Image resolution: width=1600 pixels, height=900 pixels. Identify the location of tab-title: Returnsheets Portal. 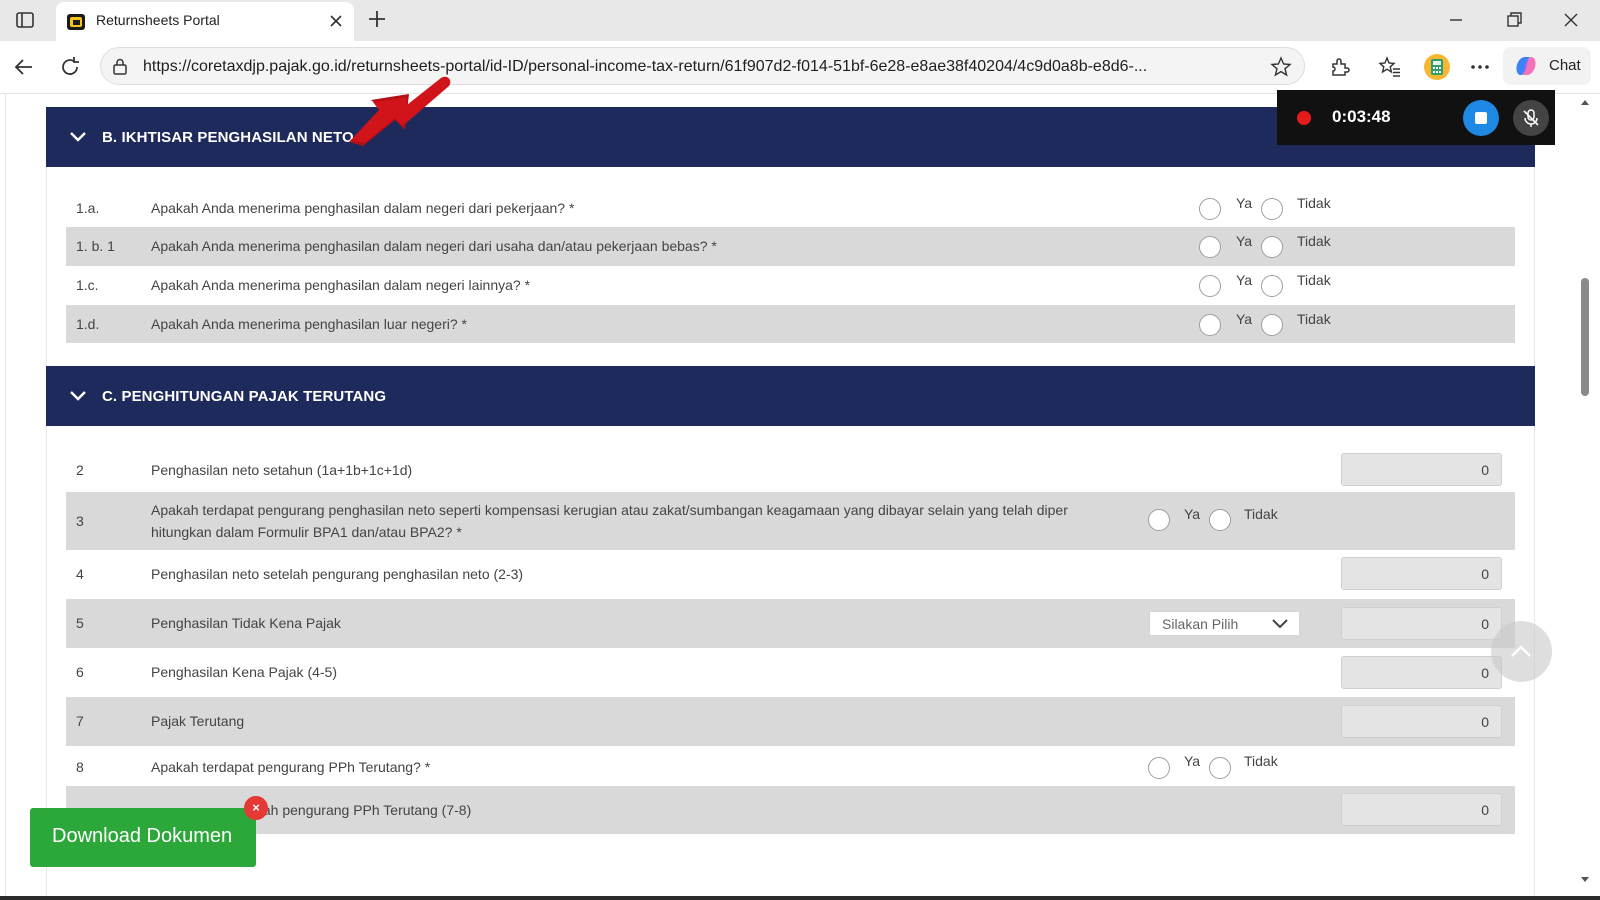
(158, 20).